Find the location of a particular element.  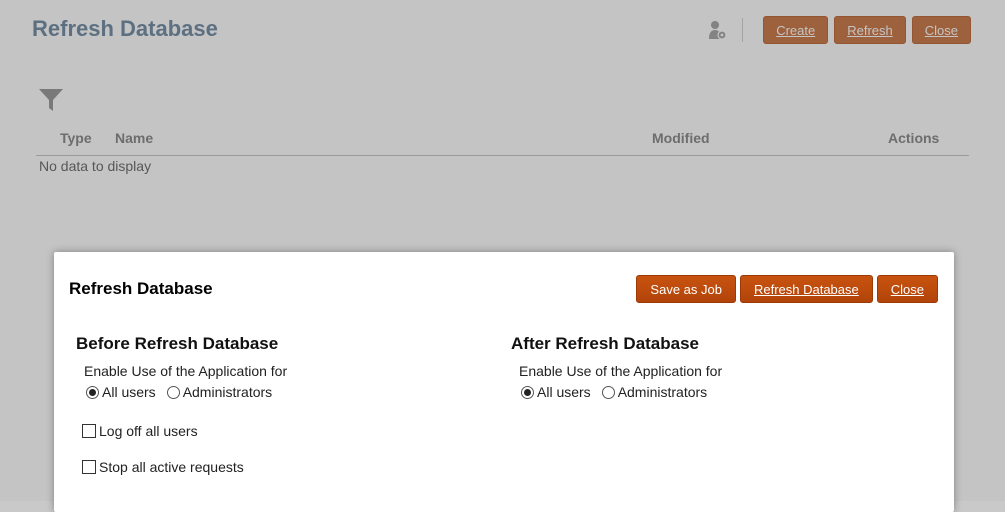

stop-requests-checkbox is located at coordinates (89, 467).